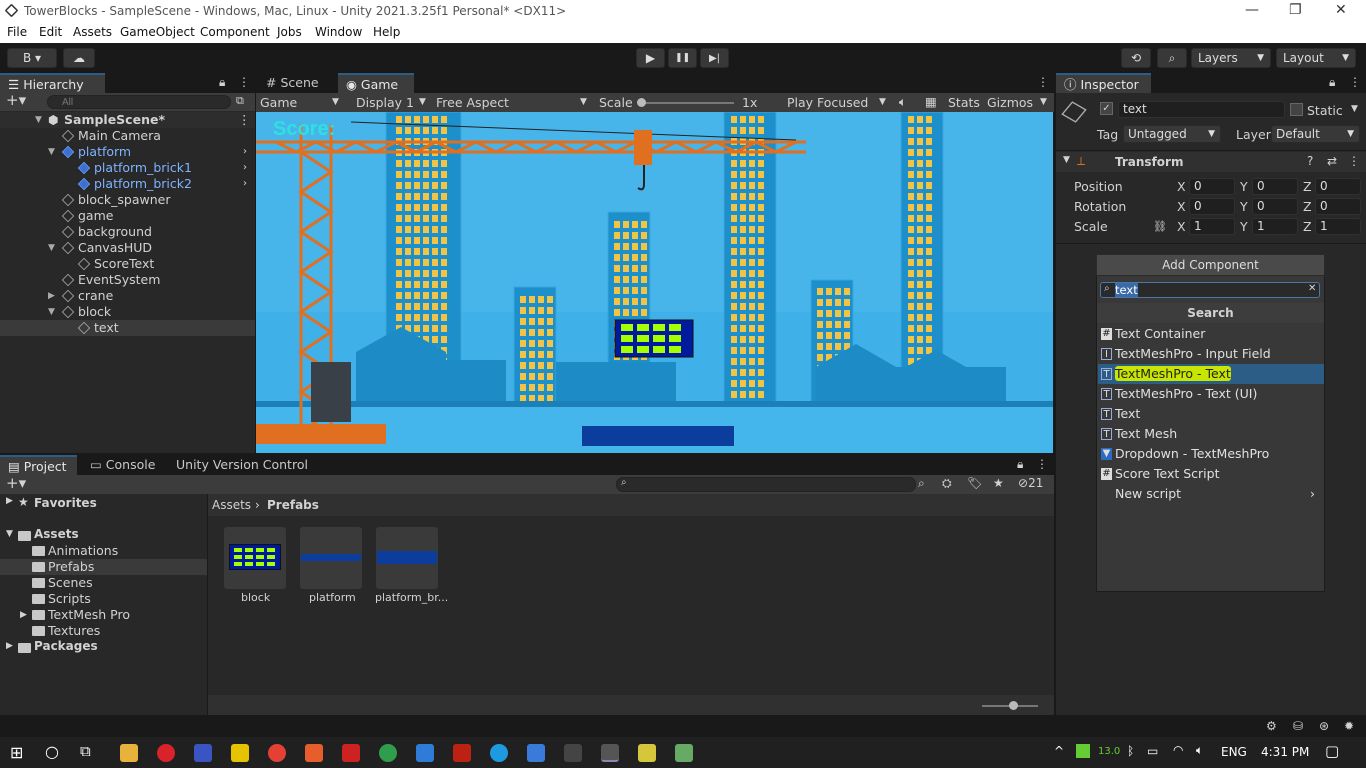 Image resolution: width=1366 pixels, height=768 pixels. I want to click on chrome-icon, so click(277, 753).